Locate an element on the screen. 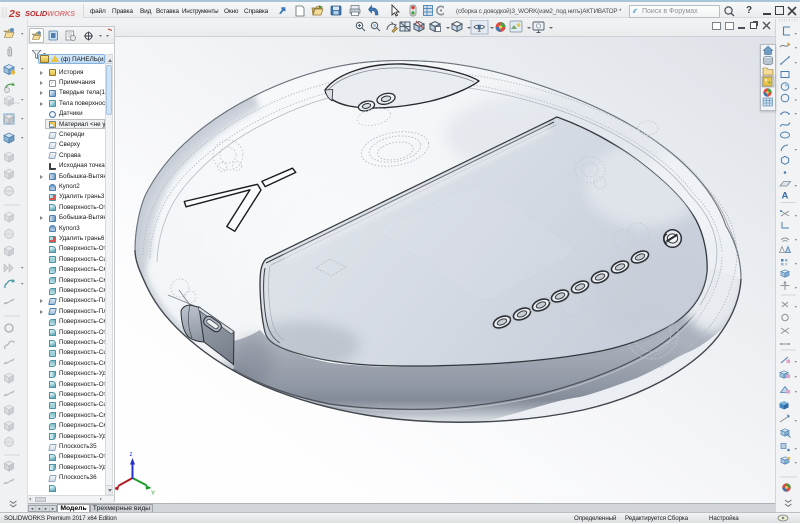 This screenshot has width=800, height=524. svg-text: Y is located at coordinates (153, 494).